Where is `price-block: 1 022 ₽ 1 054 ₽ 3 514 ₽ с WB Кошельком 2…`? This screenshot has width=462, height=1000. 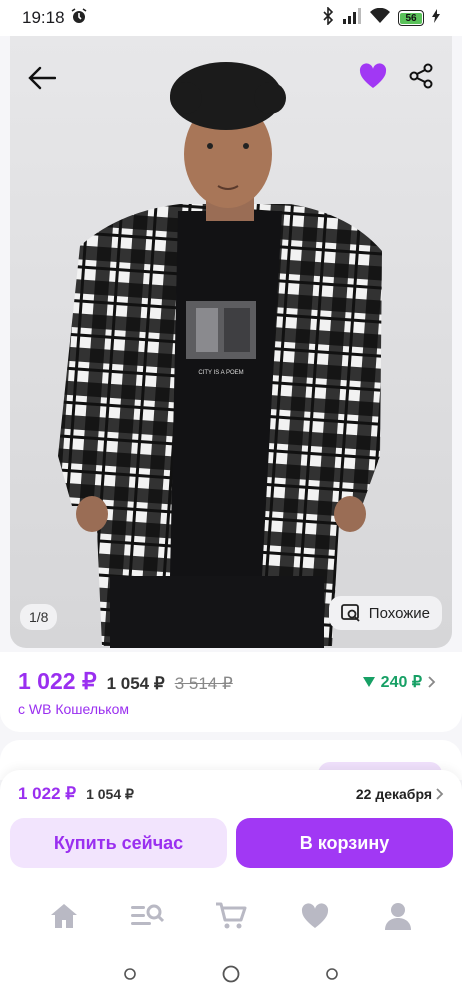
price-block: 1 022 ₽ 1 054 ₽ 3 514 ₽ с WB Кошельком 2… is located at coordinates (231, 692).